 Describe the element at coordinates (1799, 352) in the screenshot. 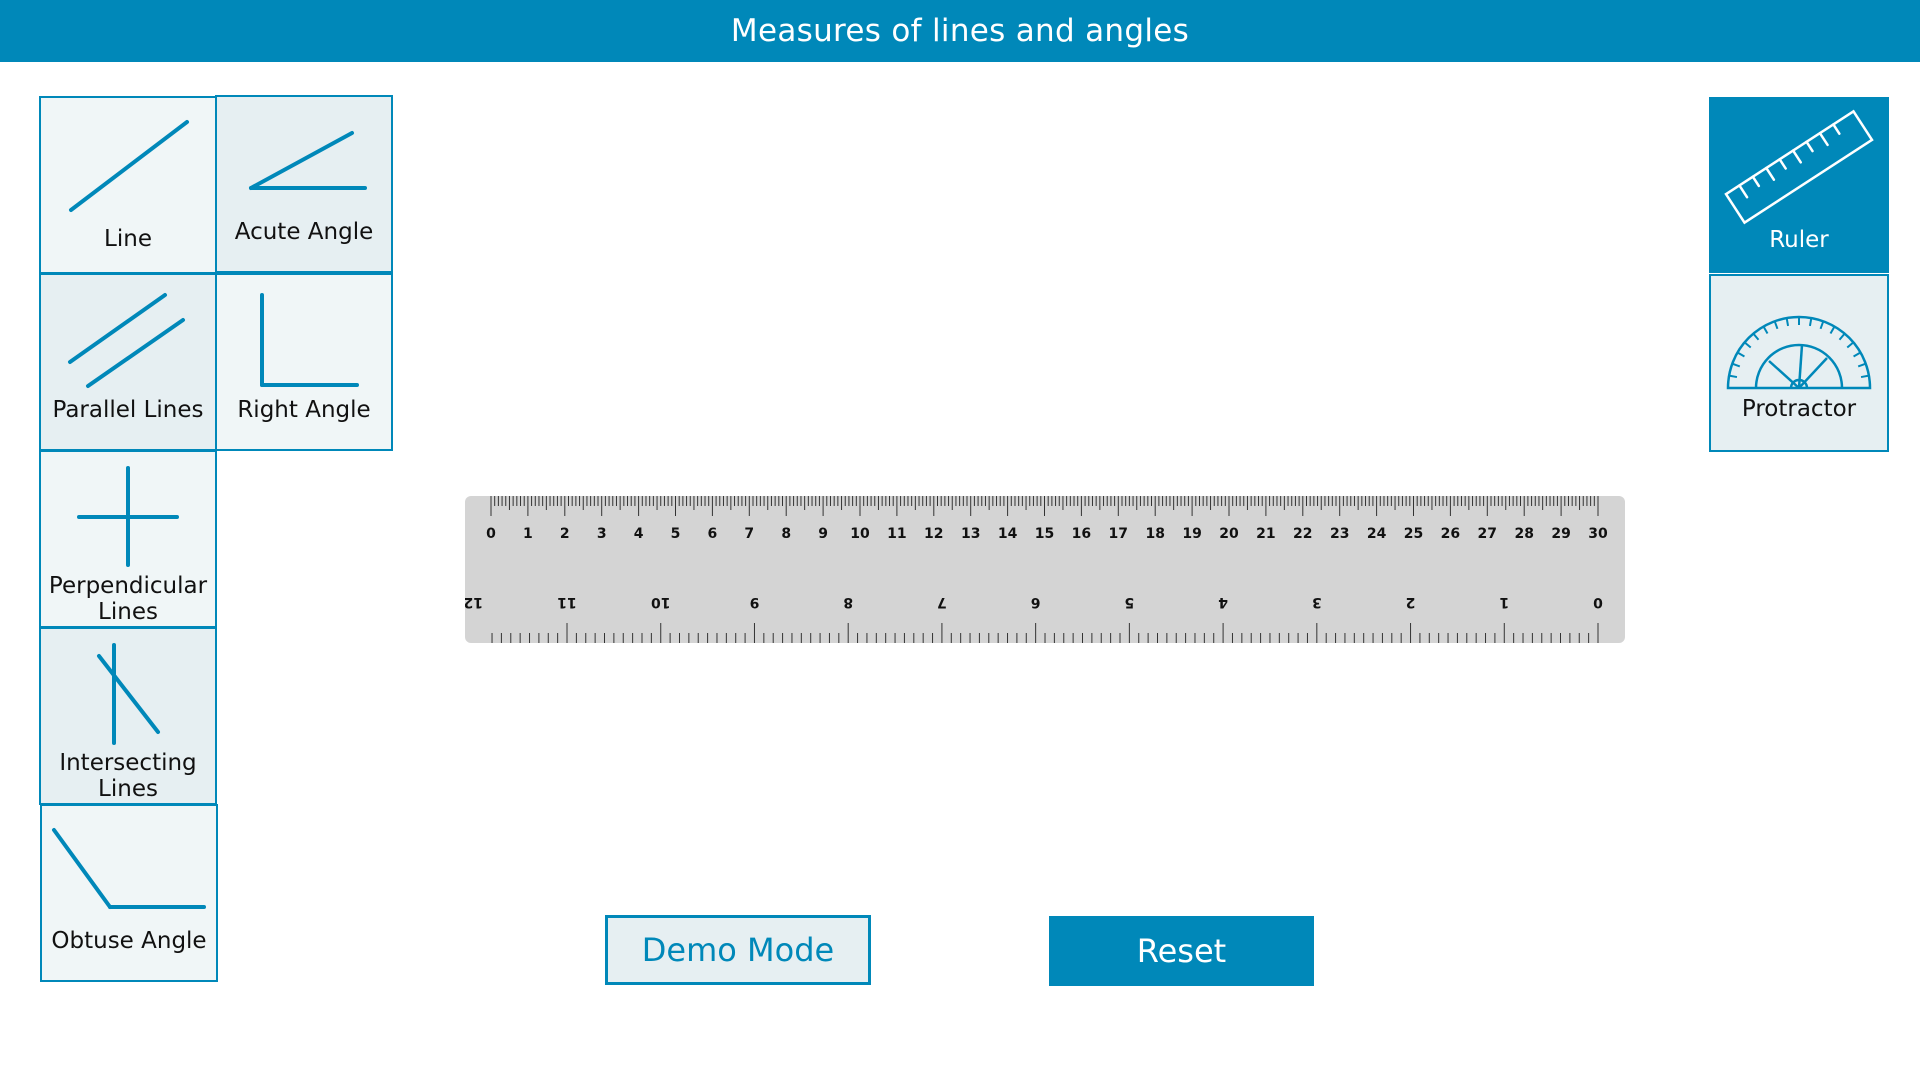

I see `protractor-icon` at that location.